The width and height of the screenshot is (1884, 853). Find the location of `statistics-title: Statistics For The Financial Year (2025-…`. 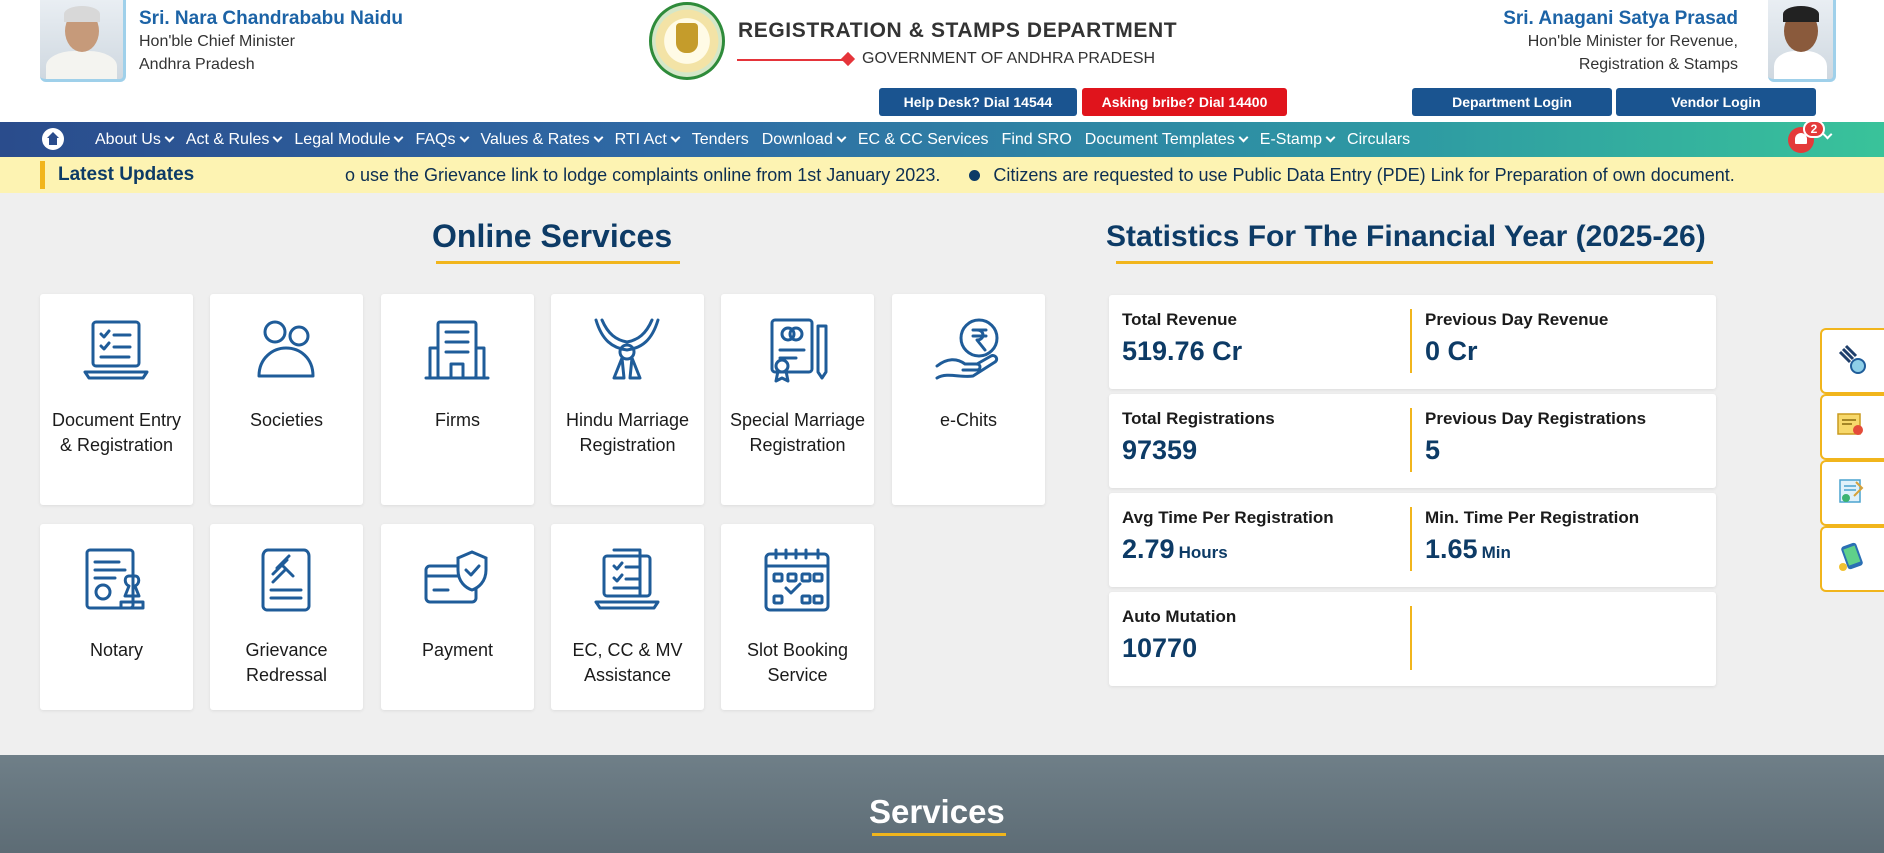

statistics-title: Statistics For The Financial Year (2025-… is located at coordinates (1406, 236).